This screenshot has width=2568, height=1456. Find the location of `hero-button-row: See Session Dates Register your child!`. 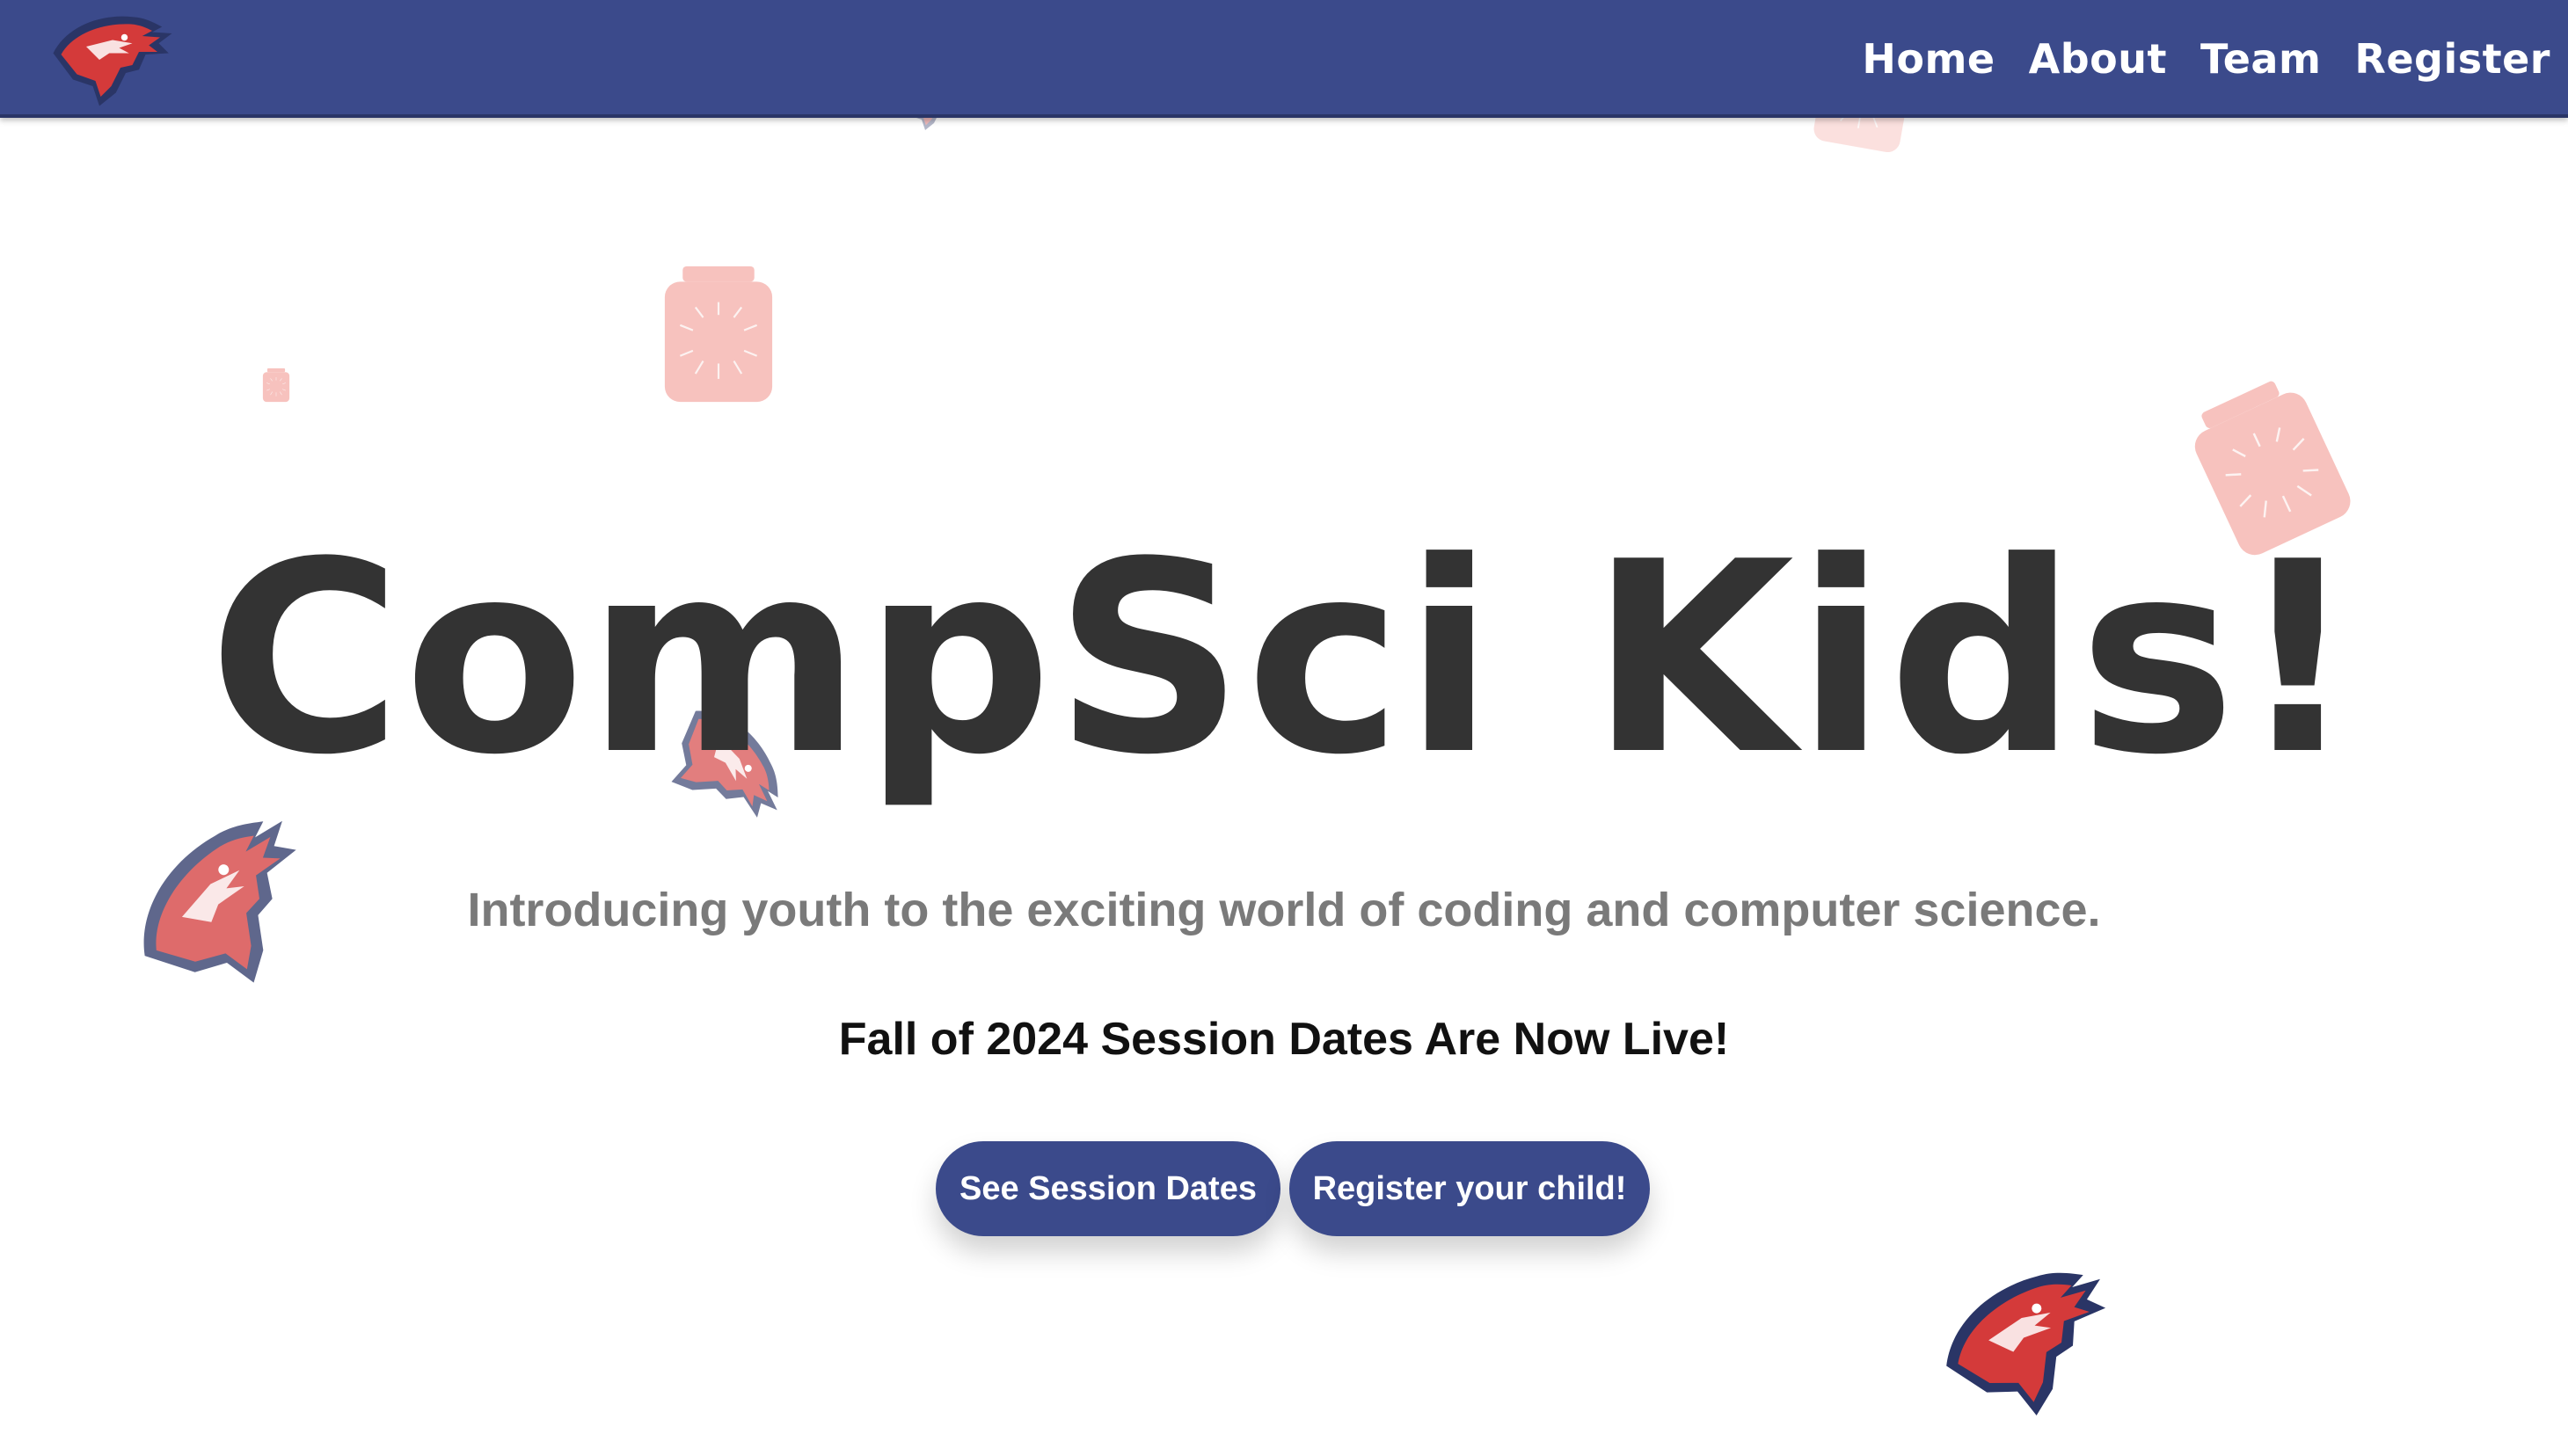

hero-button-row: See Session Dates Register your child! is located at coordinates (1293, 1188).